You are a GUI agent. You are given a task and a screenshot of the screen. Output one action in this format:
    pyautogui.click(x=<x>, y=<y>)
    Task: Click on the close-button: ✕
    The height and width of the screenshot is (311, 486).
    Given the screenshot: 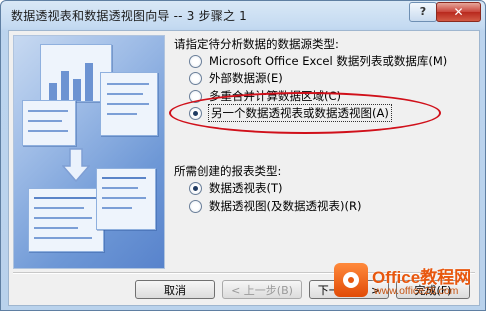 What is the action you would take?
    pyautogui.click(x=458, y=12)
    